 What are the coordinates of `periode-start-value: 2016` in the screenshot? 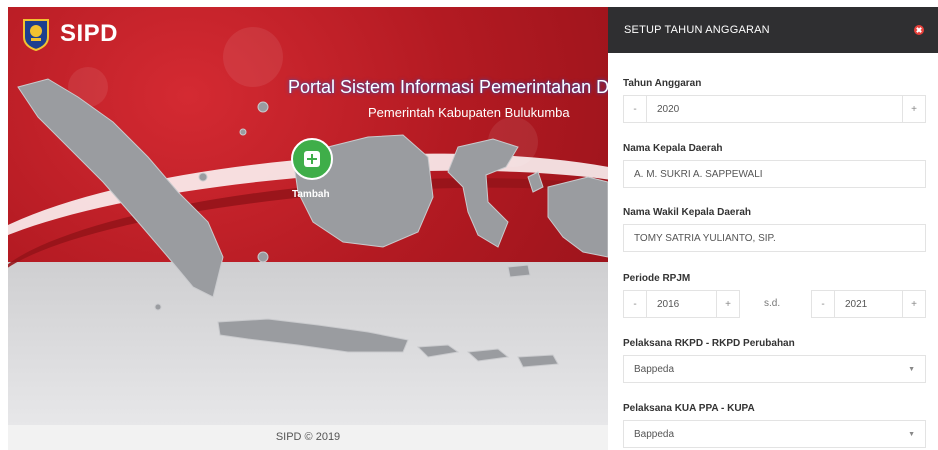 It's located at (681, 304).